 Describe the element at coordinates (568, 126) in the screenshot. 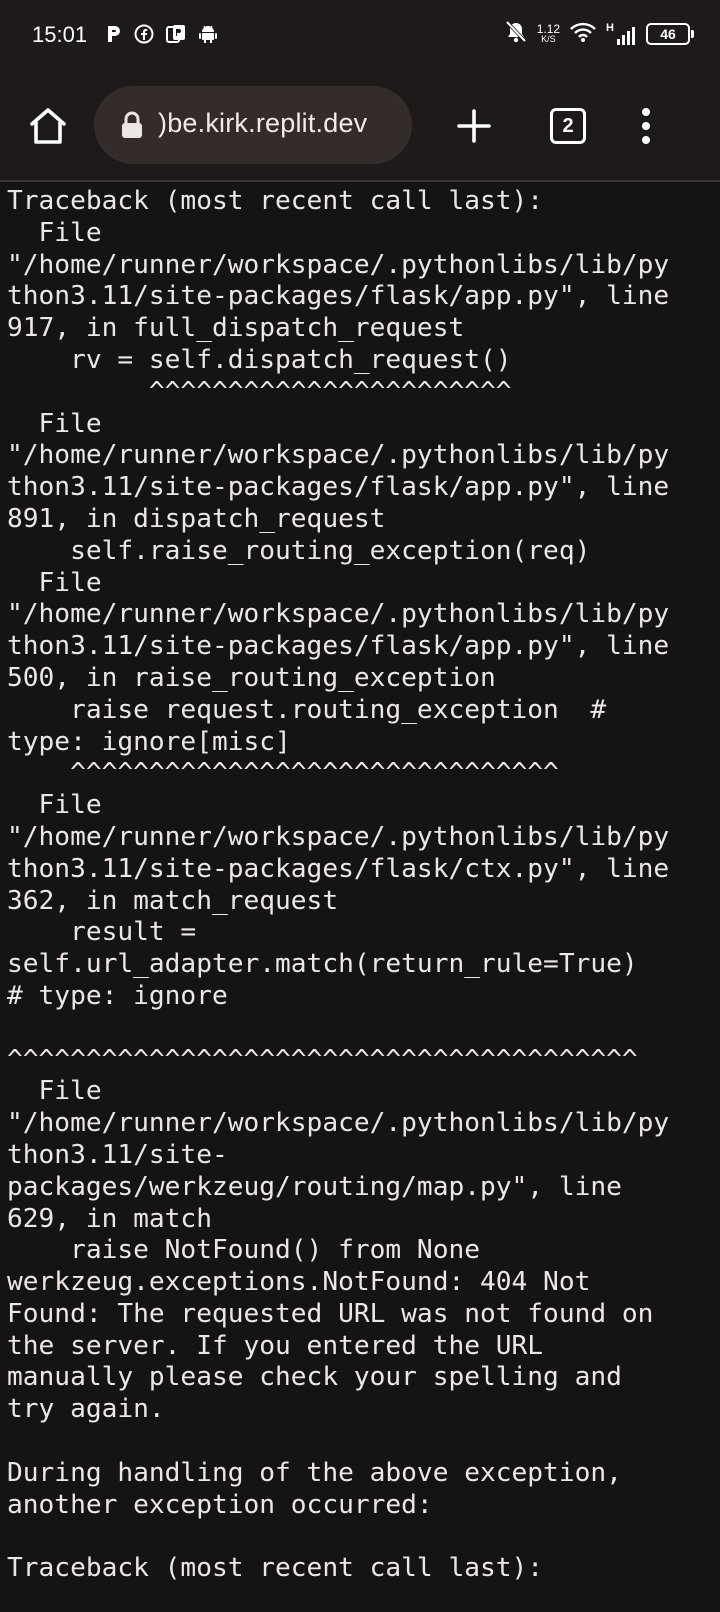

I see `tab-switcher-button: 2` at that location.